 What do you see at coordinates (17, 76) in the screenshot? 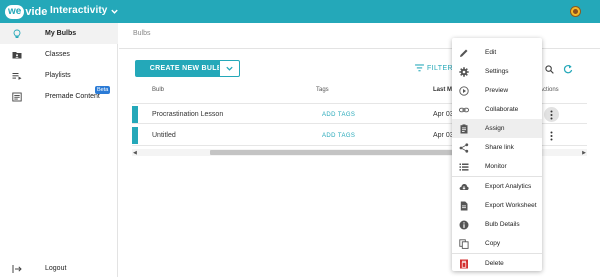
I see `playlist-icon` at bounding box center [17, 76].